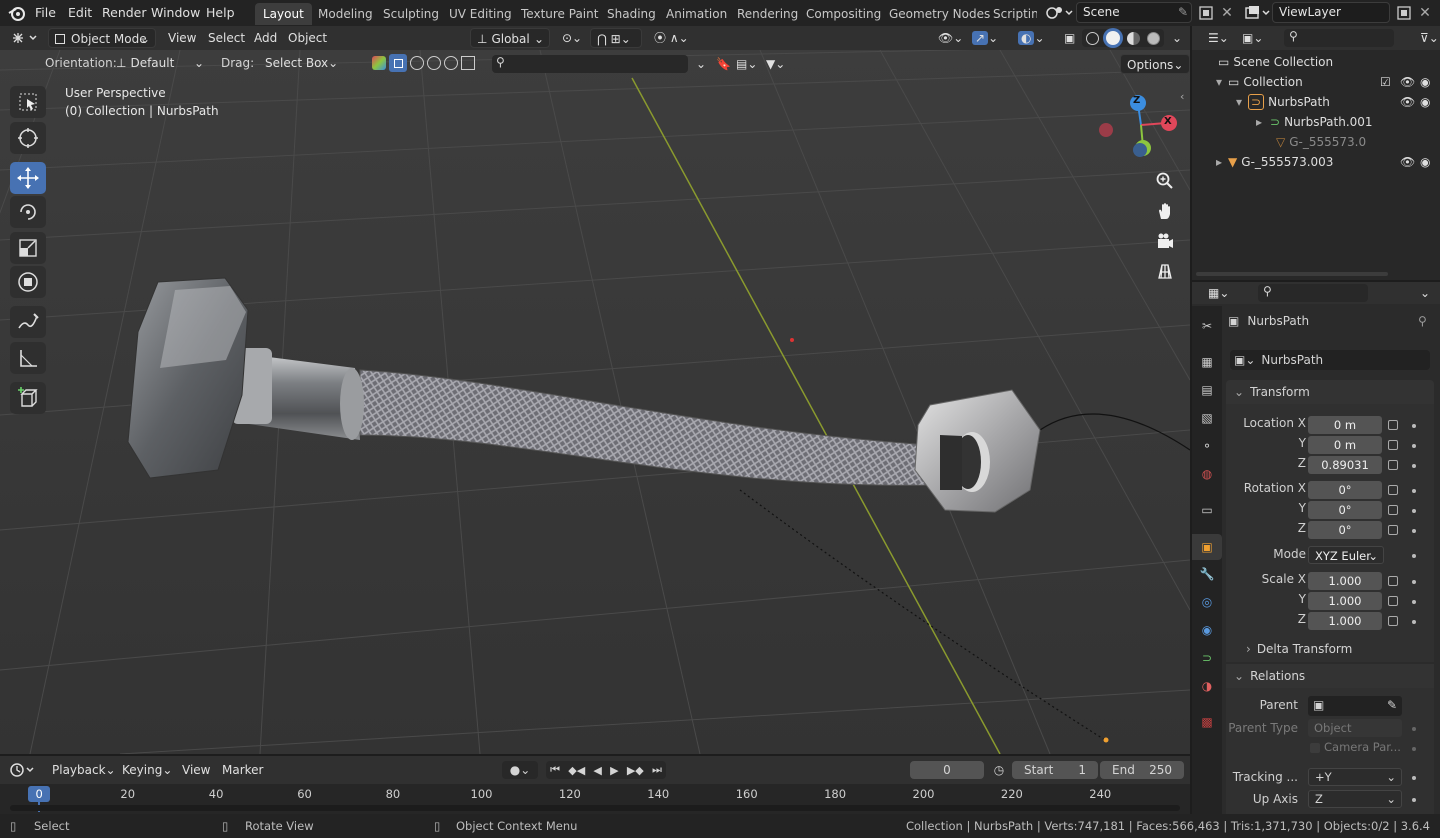 The width and height of the screenshot is (1440, 838). I want to click on menu-help: Help, so click(220, 13).